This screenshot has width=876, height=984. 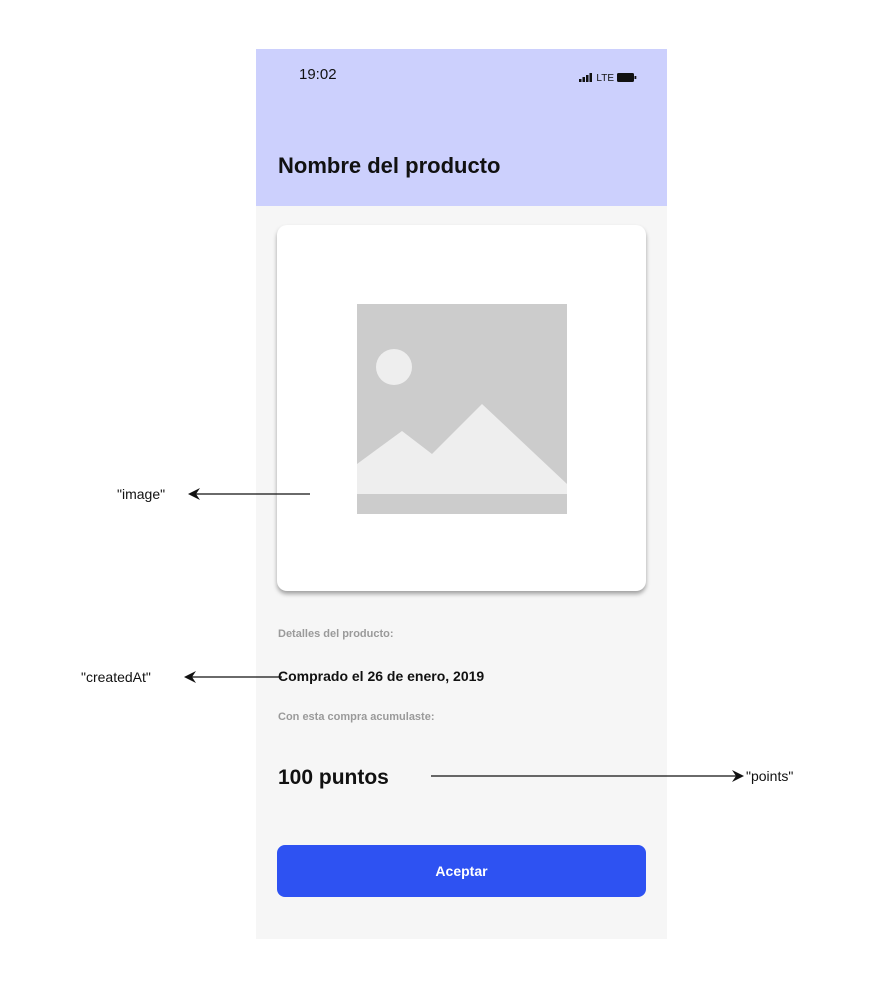 What do you see at coordinates (141, 494) in the screenshot?
I see `annotation-image-label: "image"` at bounding box center [141, 494].